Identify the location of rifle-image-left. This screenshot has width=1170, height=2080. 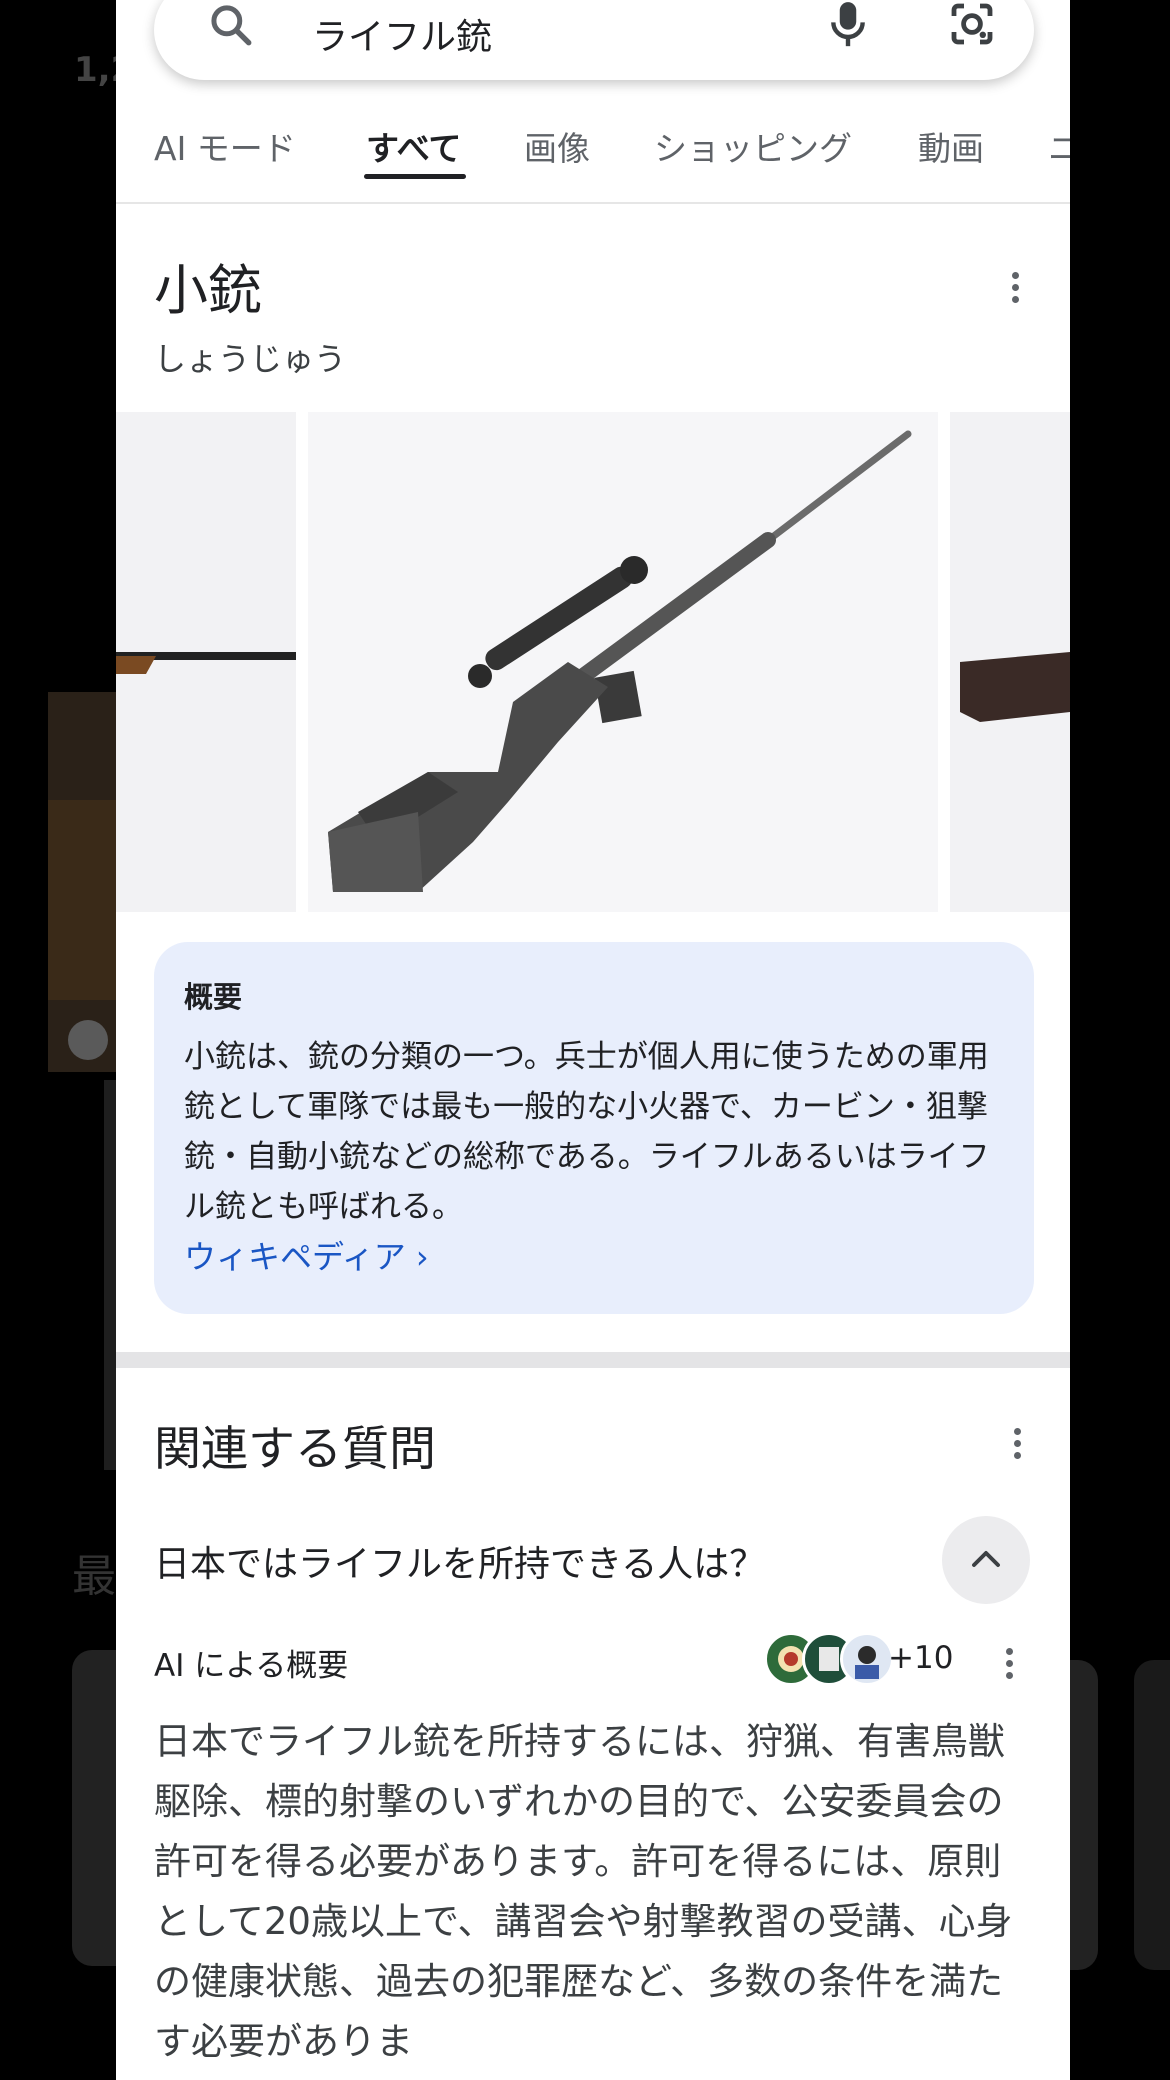
(206, 662).